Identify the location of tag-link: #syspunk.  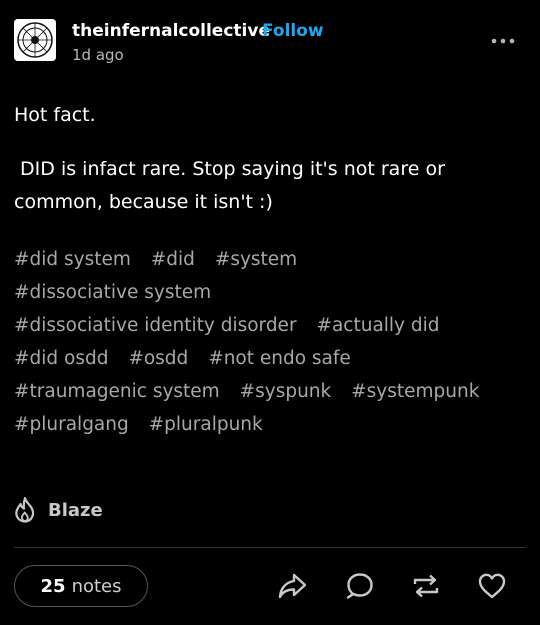
(286, 391).